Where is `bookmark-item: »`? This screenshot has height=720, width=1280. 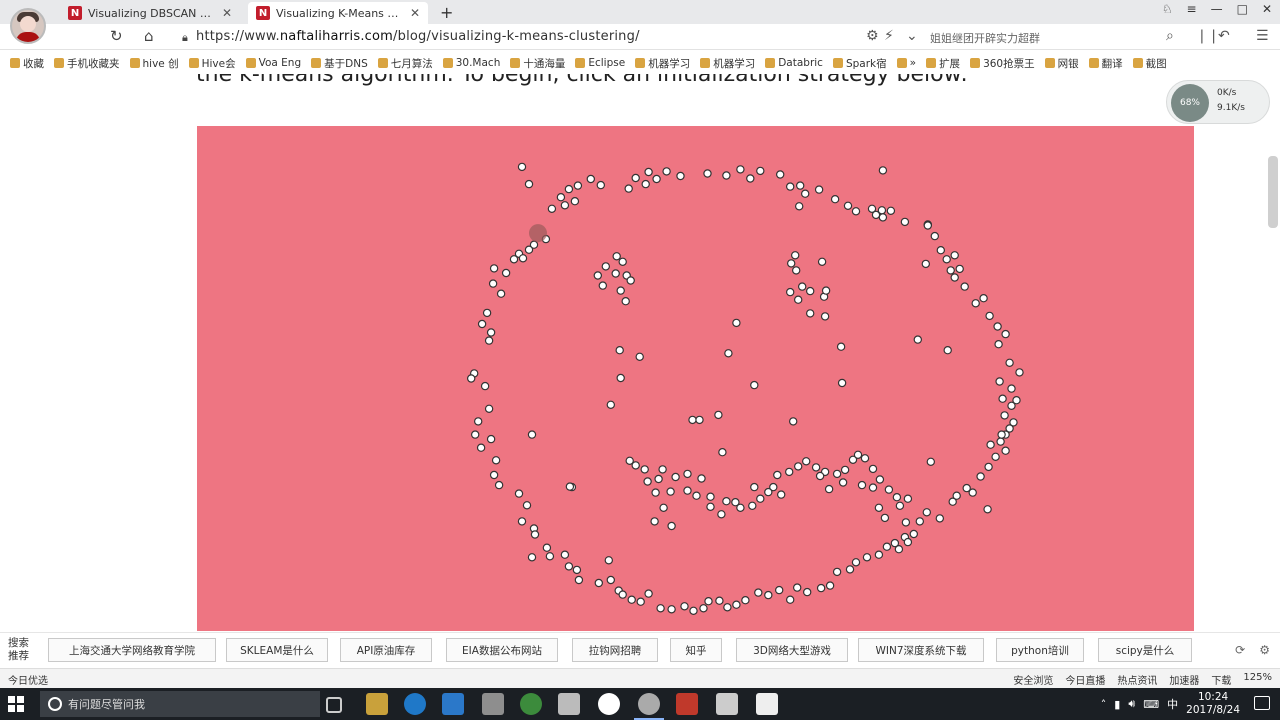 bookmark-item: » is located at coordinates (906, 63).